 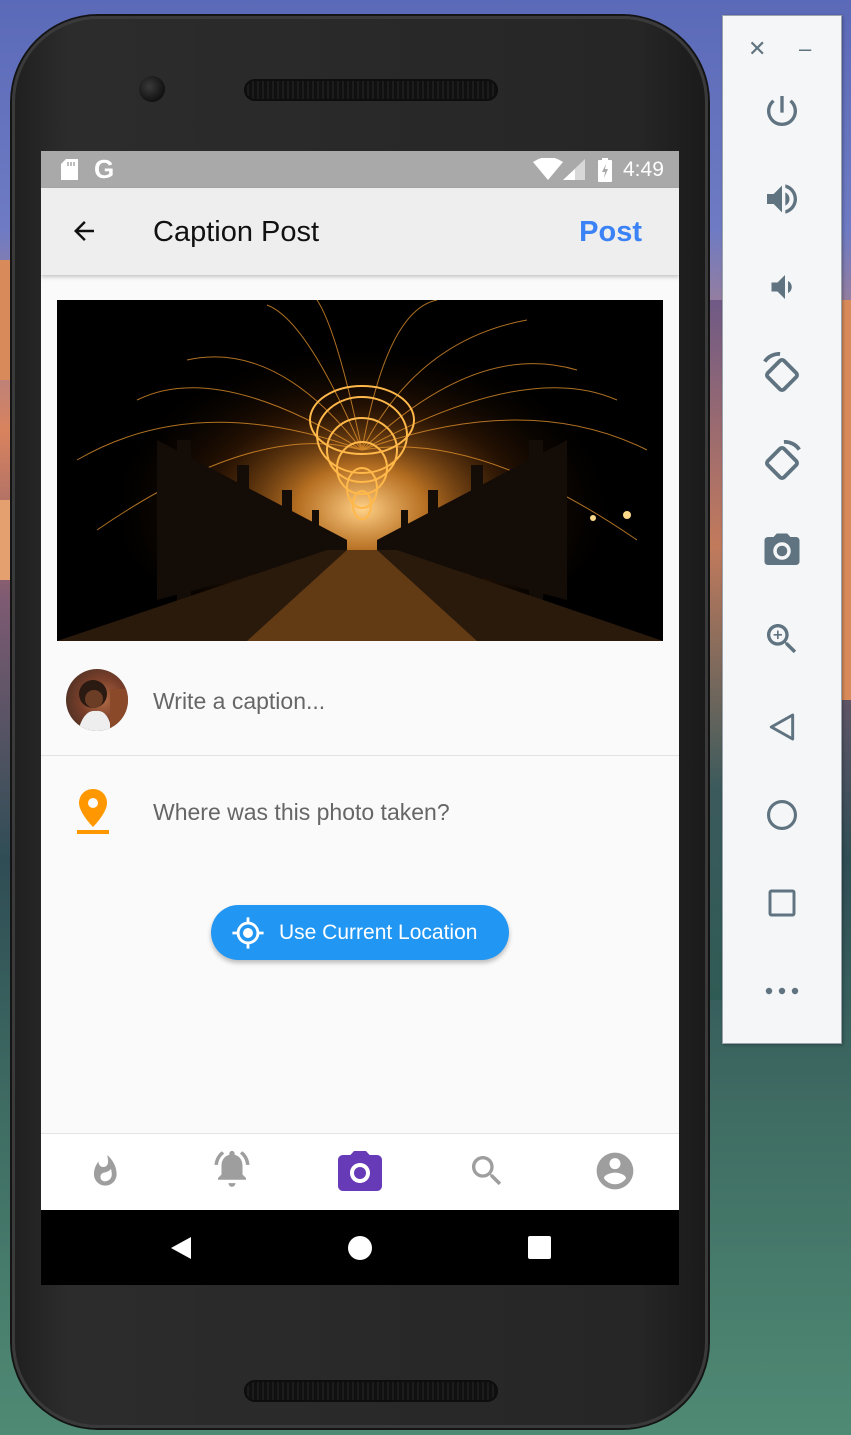 I want to click on wifi-icon, so click(x=548, y=169).